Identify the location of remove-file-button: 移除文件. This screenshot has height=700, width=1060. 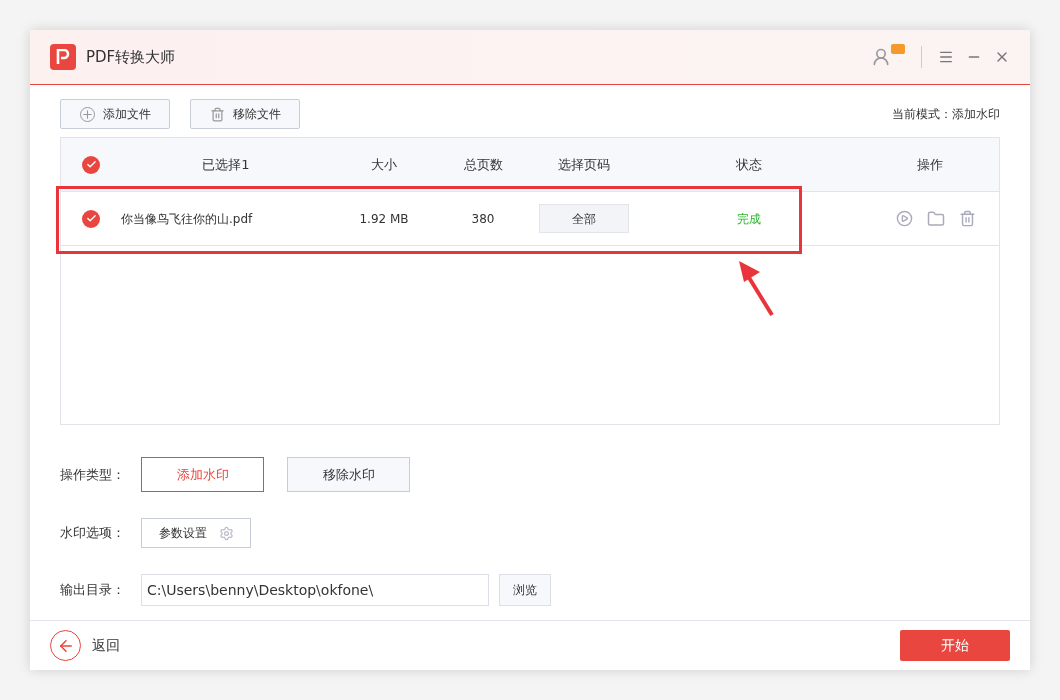
(245, 114).